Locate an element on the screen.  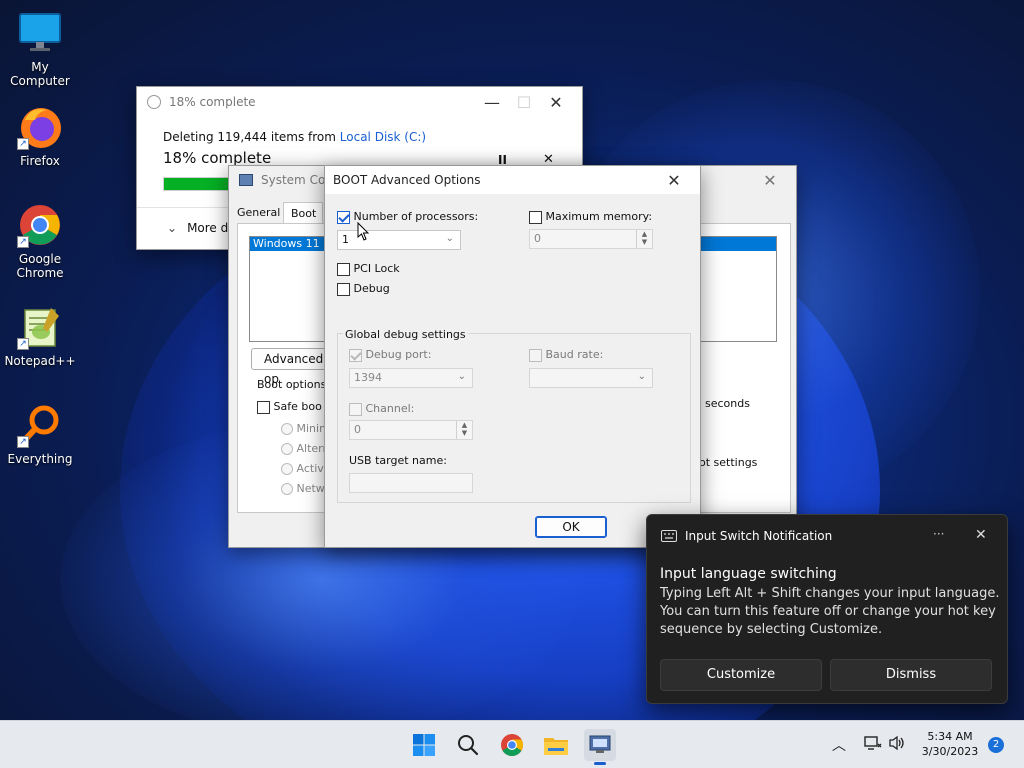
clock: 5:34 AM 3/30/2023 is located at coordinates (950, 744).